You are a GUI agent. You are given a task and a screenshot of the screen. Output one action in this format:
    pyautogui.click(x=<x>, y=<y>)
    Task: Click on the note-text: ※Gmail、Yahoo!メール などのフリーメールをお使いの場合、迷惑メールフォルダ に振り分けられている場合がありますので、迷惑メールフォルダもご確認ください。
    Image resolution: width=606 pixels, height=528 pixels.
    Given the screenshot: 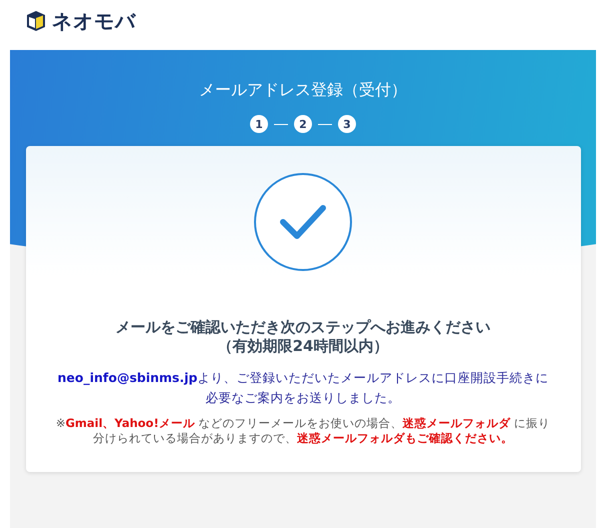 What is the action you would take?
    pyautogui.click(x=303, y=431)
    